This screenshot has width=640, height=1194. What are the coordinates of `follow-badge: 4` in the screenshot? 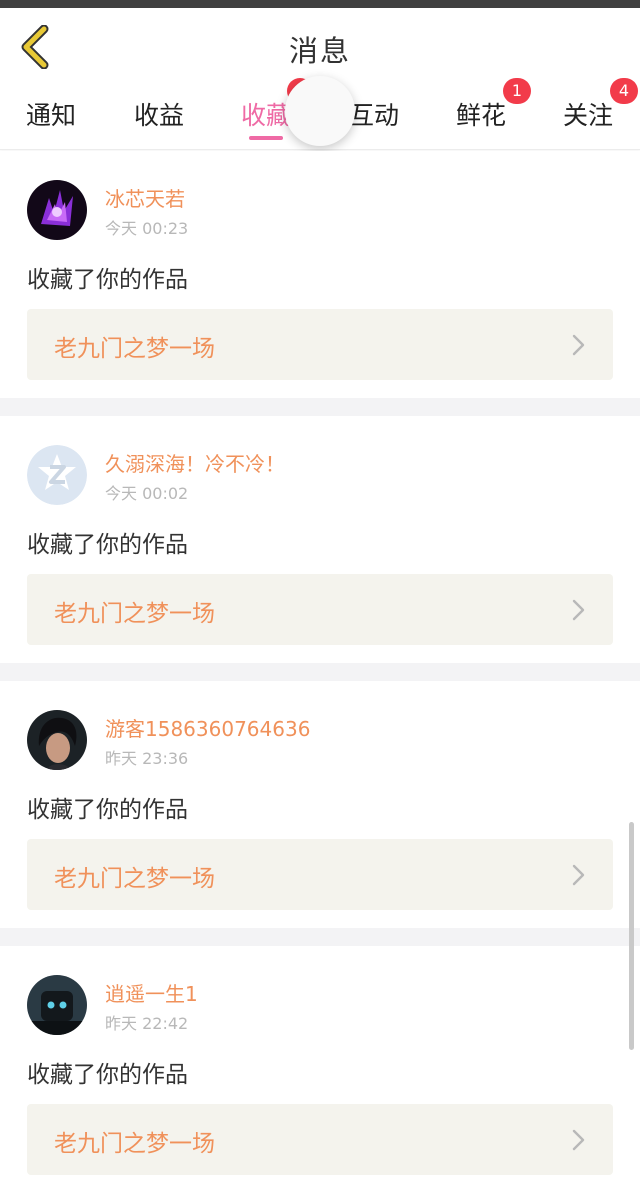 It's located at (624, 91).